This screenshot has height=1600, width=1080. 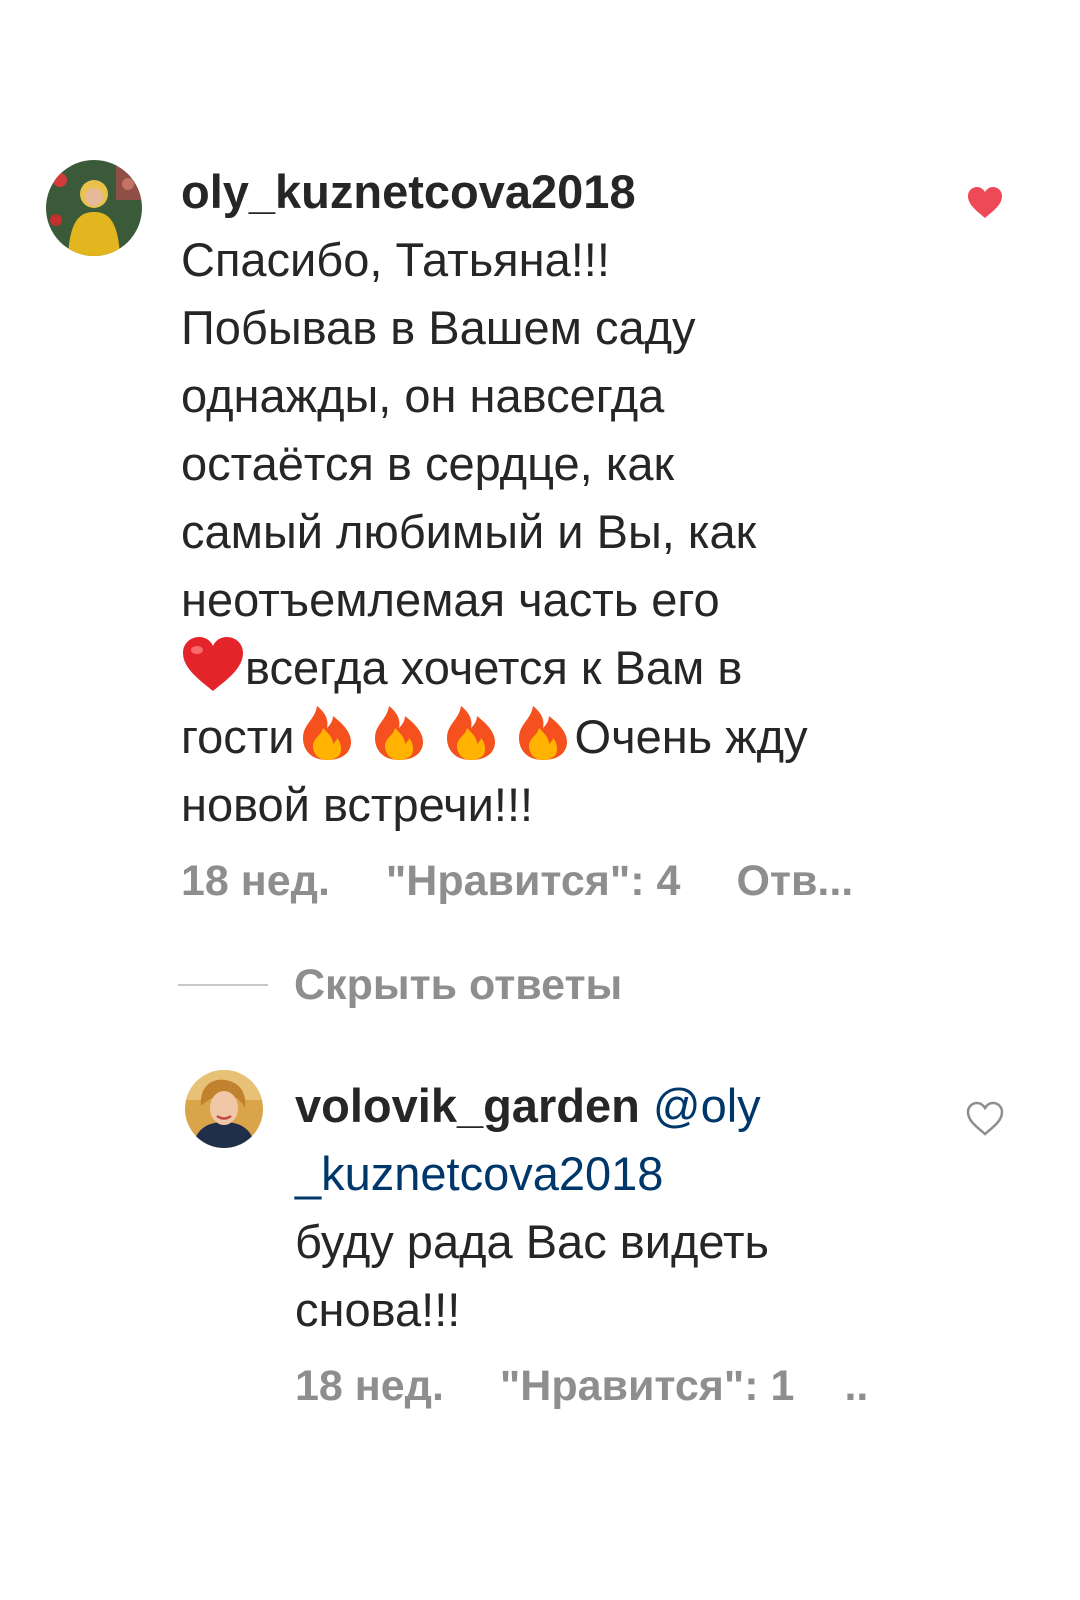 I want to click on comment-line: неотъемлемая часть его, so click(x=450, y=599).